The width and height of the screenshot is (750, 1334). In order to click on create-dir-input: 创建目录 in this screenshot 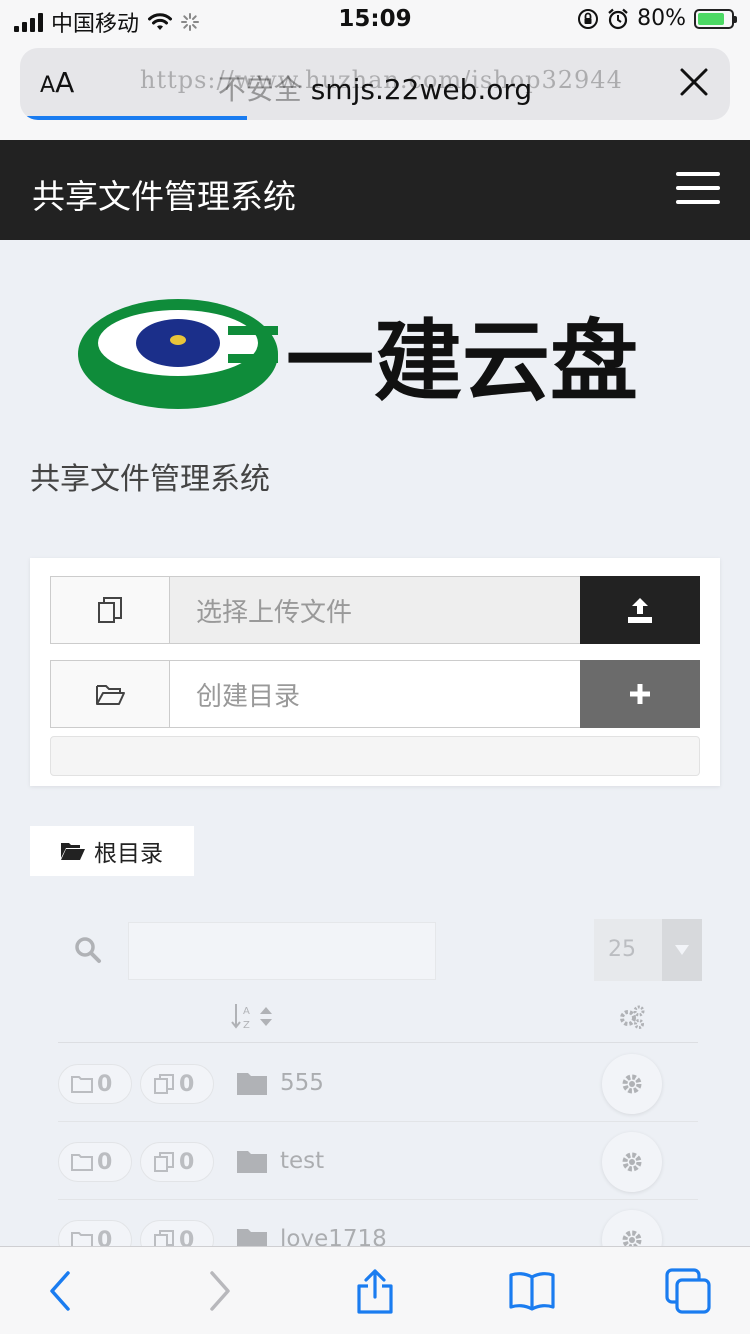, I will do `click(375, 694)`.